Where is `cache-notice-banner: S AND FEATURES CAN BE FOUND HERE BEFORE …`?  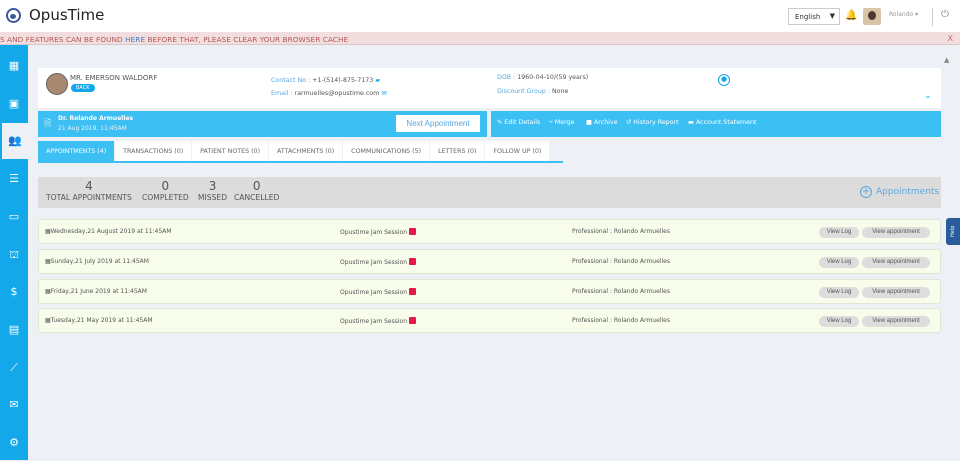
cache-notice-banner: S AND FEATURES CAN BE FOUND HERE BEFORE … is located at coordinates (480, 38).